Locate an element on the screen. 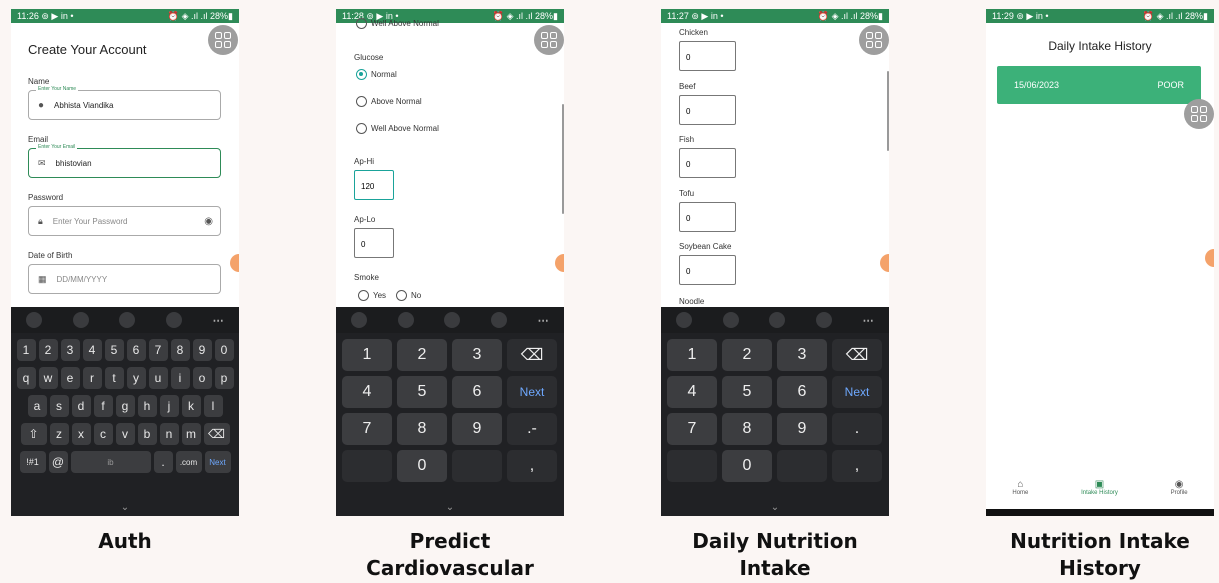  nav-home: ⌂ Home is located at coordinates (1020, 494).